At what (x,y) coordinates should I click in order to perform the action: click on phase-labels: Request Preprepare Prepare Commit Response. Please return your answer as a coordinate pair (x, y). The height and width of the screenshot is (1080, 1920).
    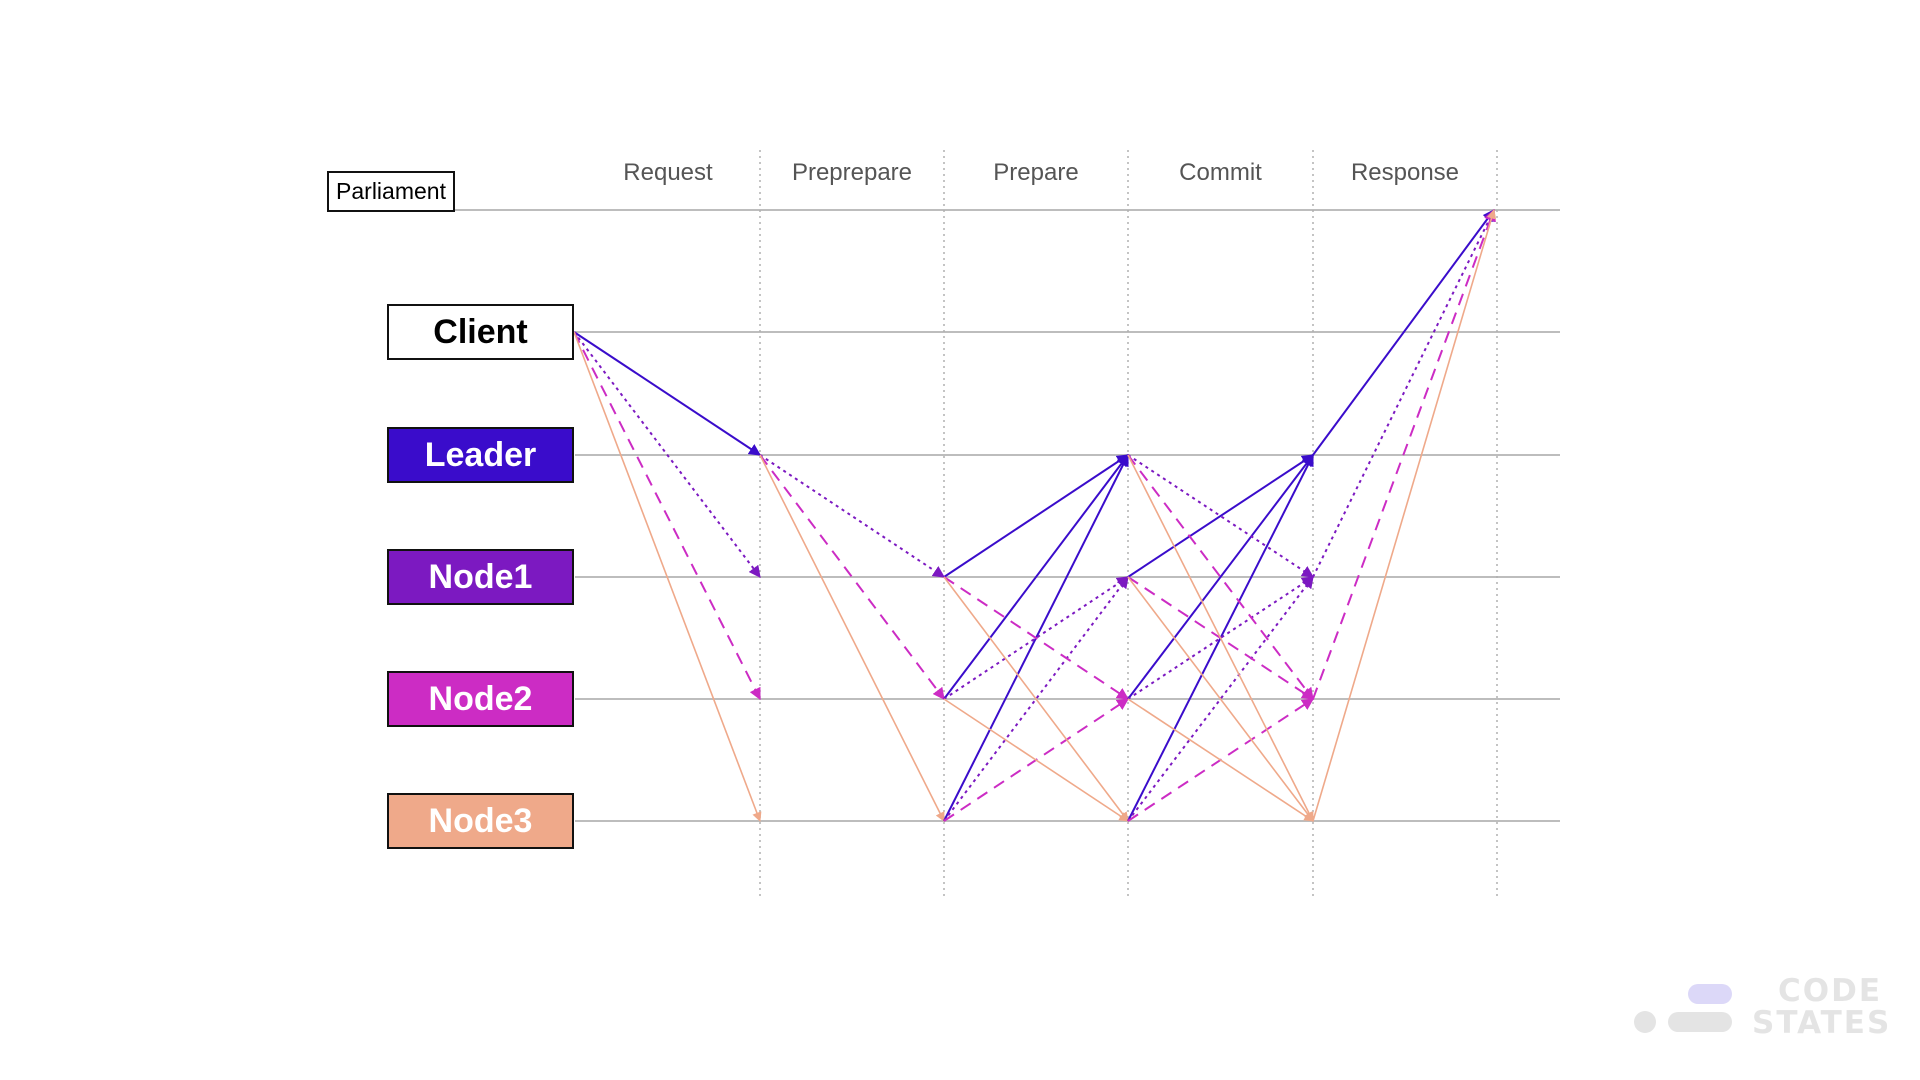
    Looking at the image, I should click on (1041, 172).